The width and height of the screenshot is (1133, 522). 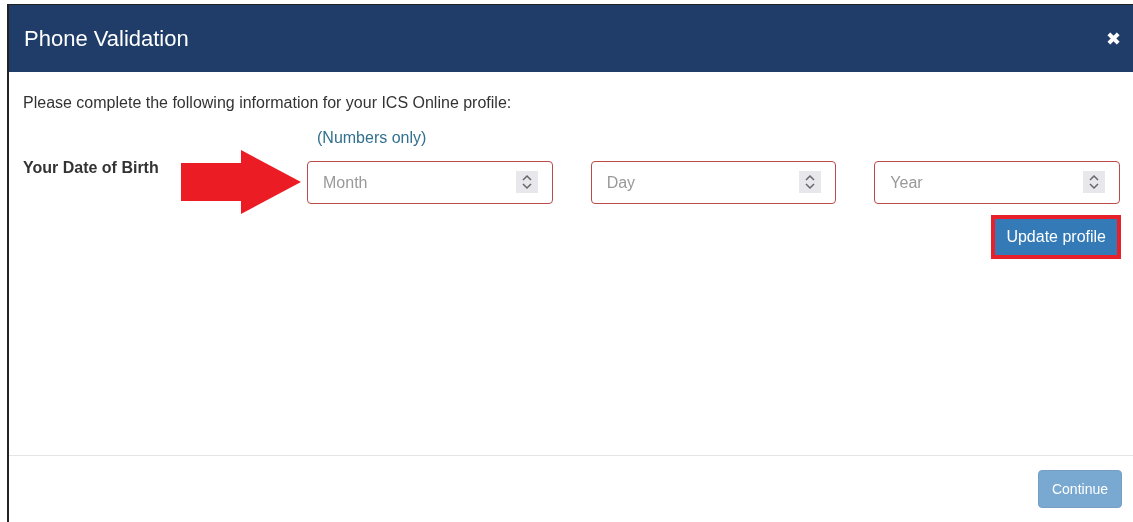 I want to click on dialog-title: Phone Validation, so click(x=106, y=38).